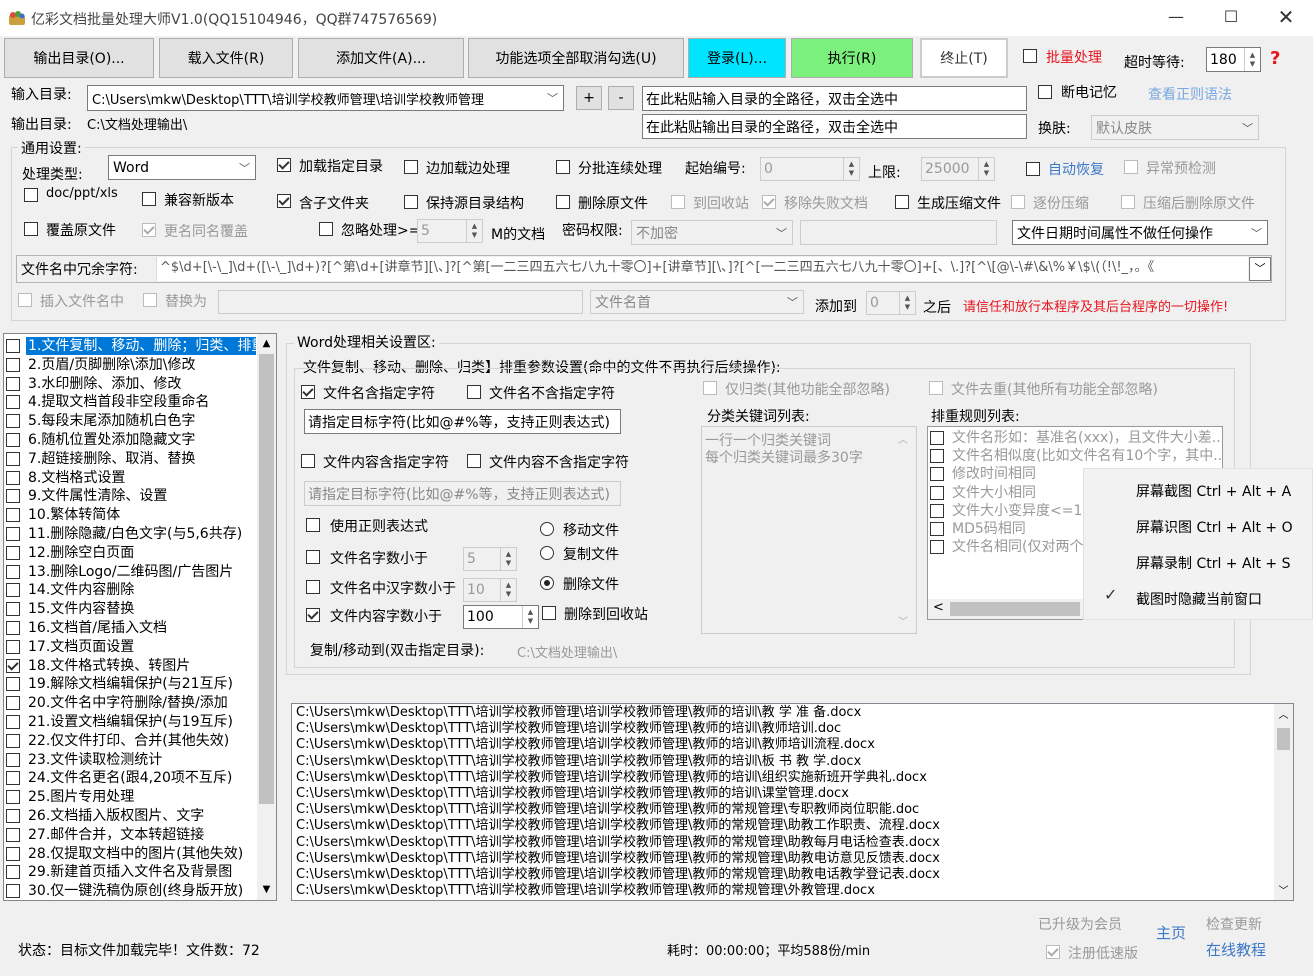  Describe the element at coordinates (131, 384) in the screenshot. I see `function-item: 3.水印删除、添加、修改` at that location.